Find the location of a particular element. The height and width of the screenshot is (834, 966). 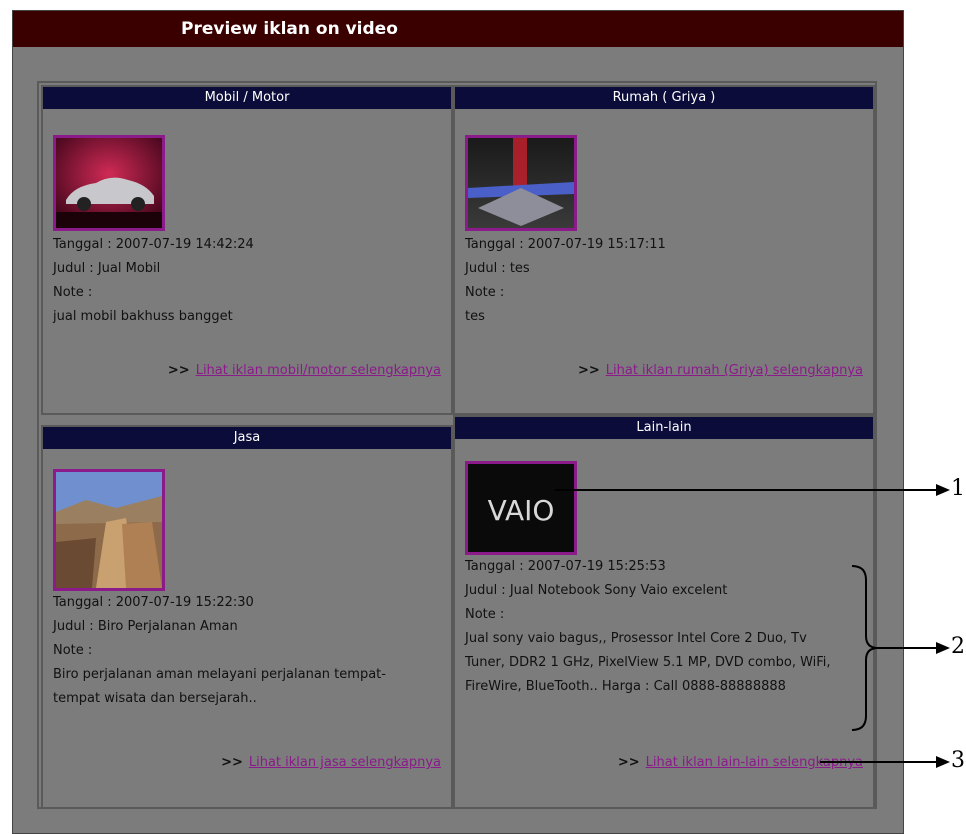

callout-3: 3 is located at coordinates (958, 760).